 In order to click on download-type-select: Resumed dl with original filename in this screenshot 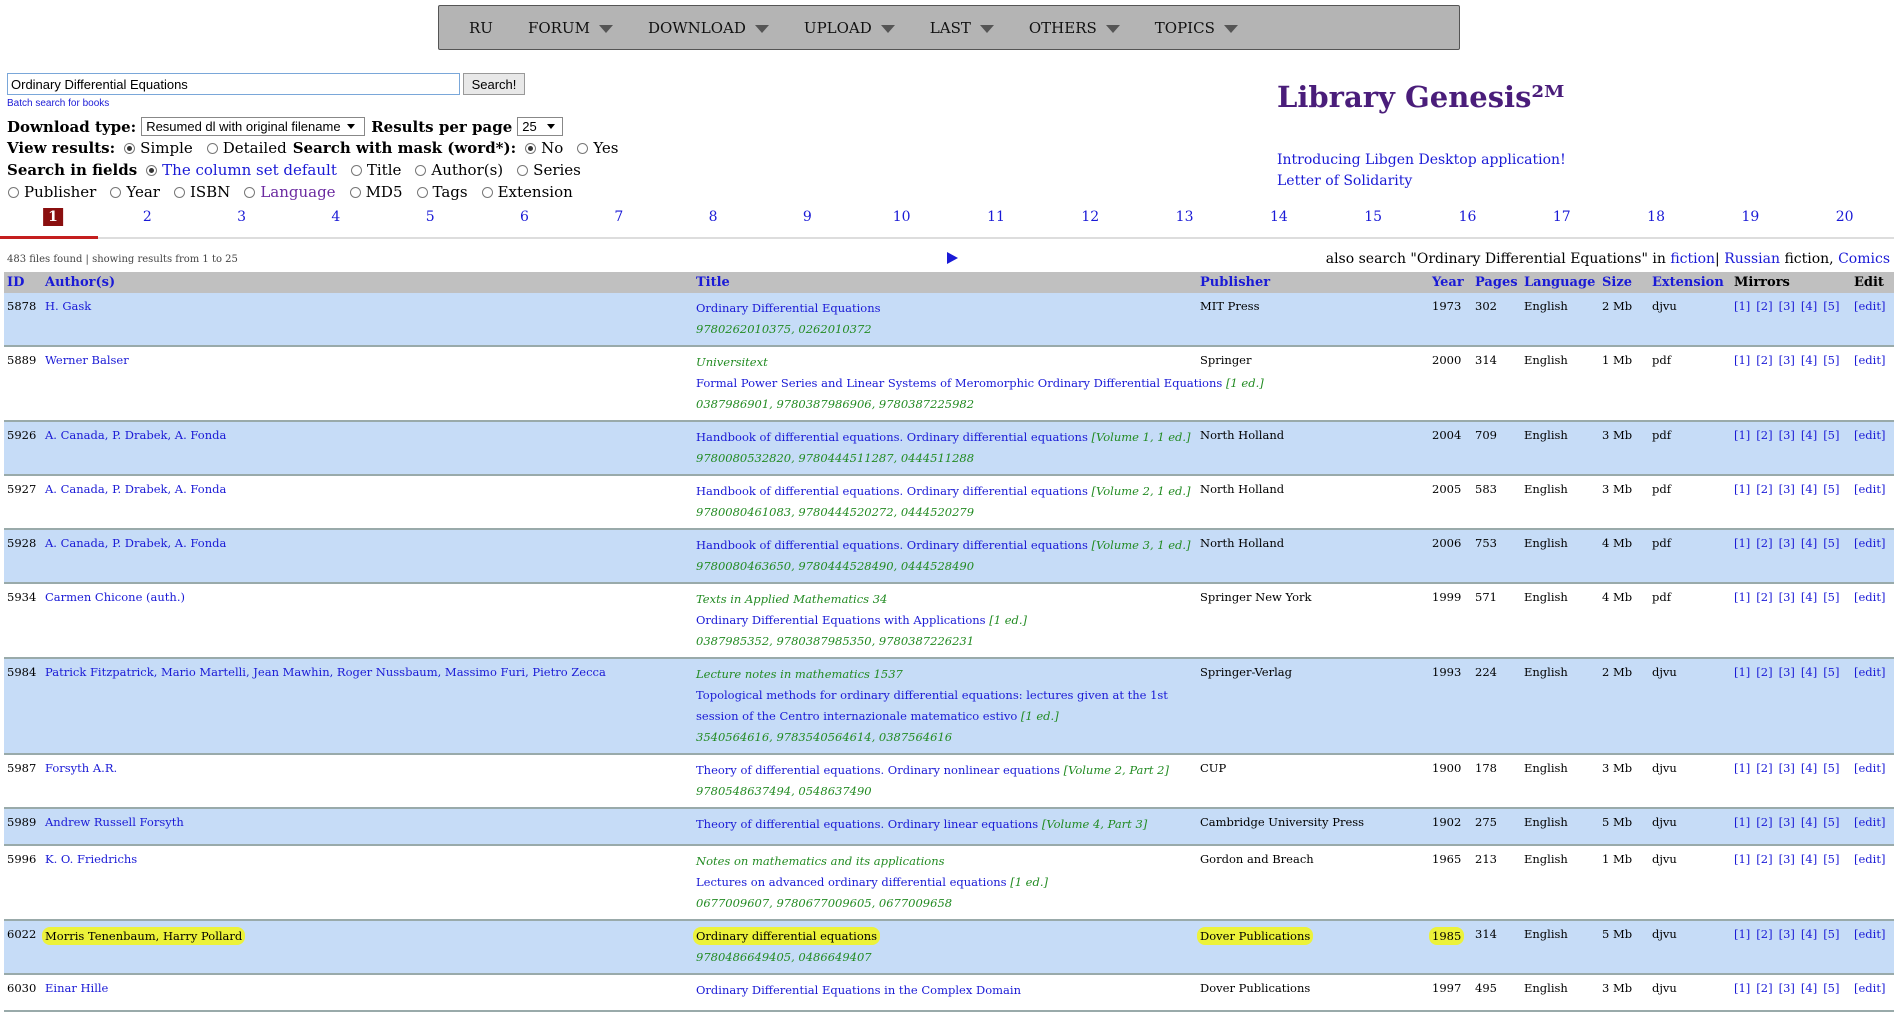, I will do `click(253, 126)`.